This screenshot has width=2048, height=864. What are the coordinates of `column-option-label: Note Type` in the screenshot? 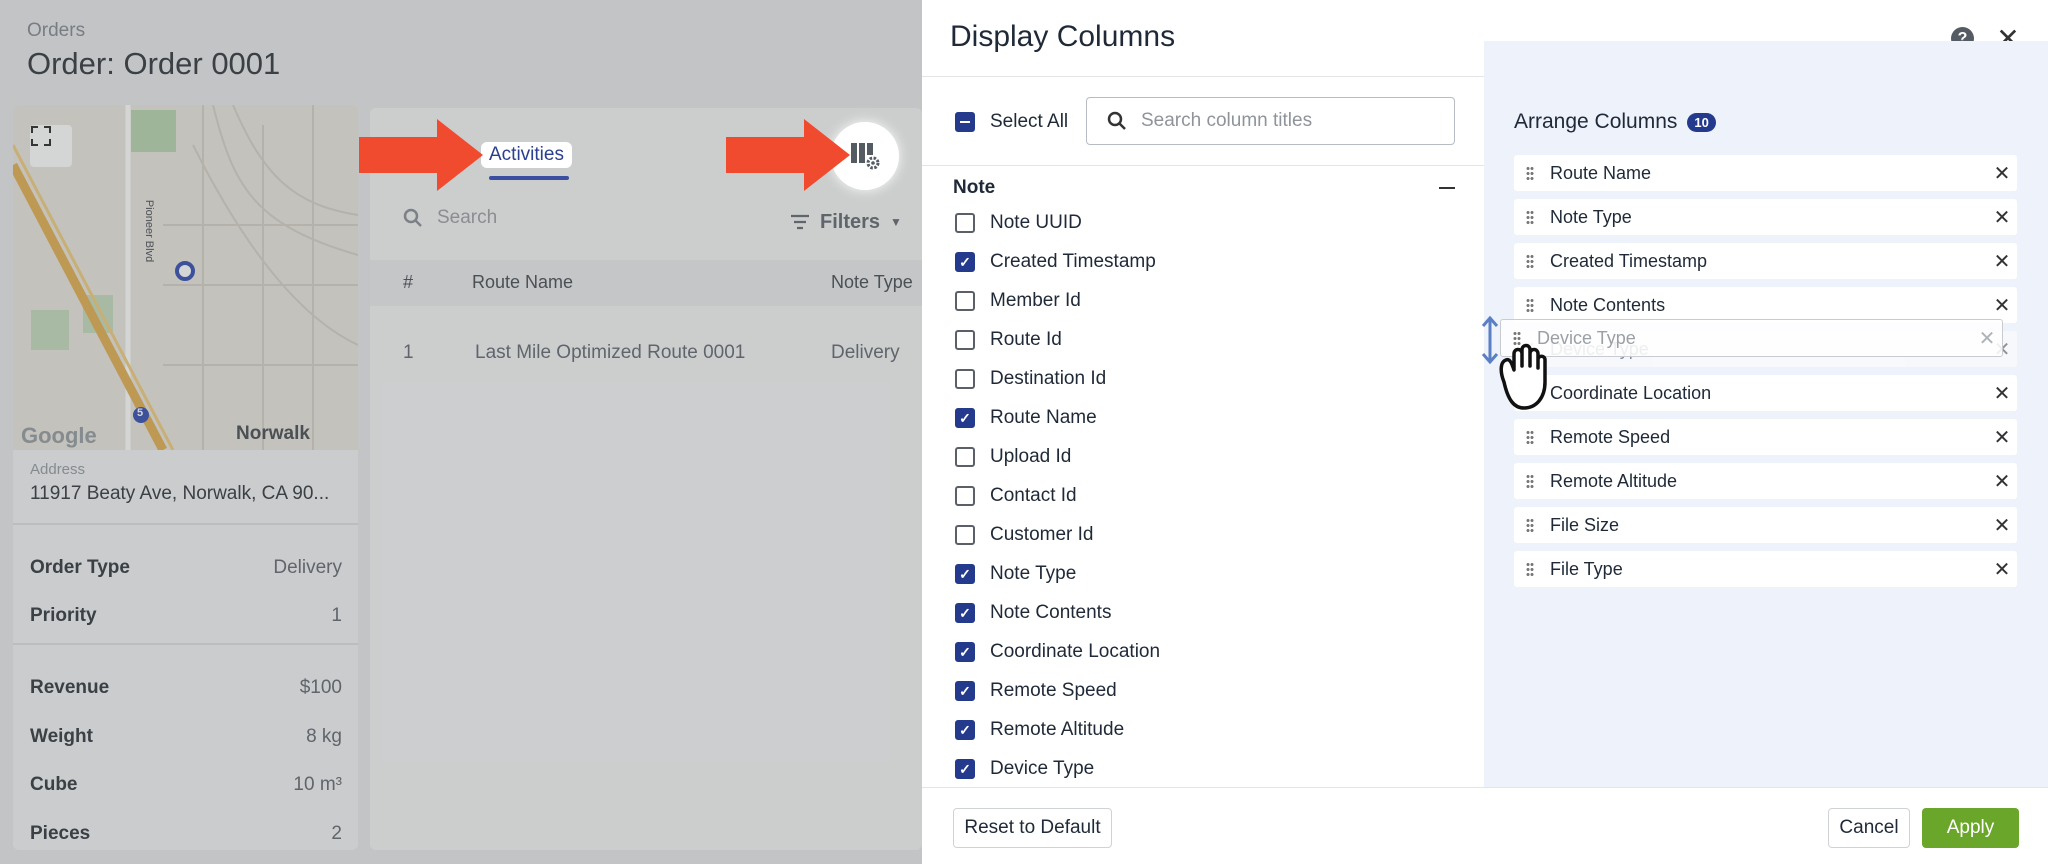 It's located at (1033, 573).